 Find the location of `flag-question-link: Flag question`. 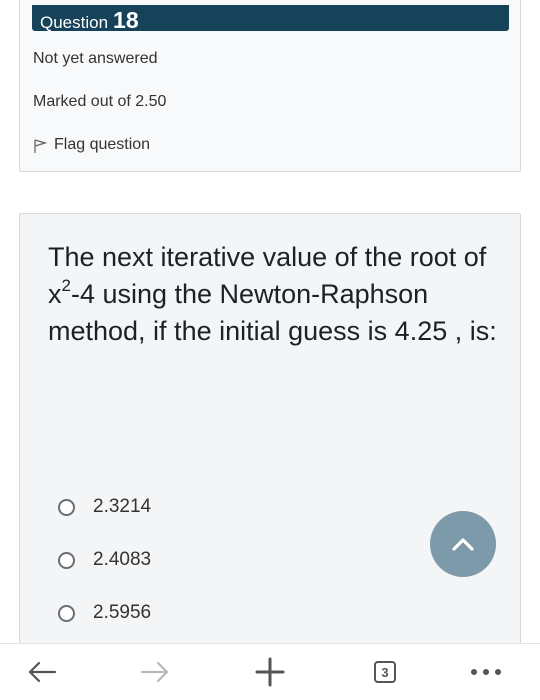

flag-question-link: Flag question is located at coordinates (91, 144).